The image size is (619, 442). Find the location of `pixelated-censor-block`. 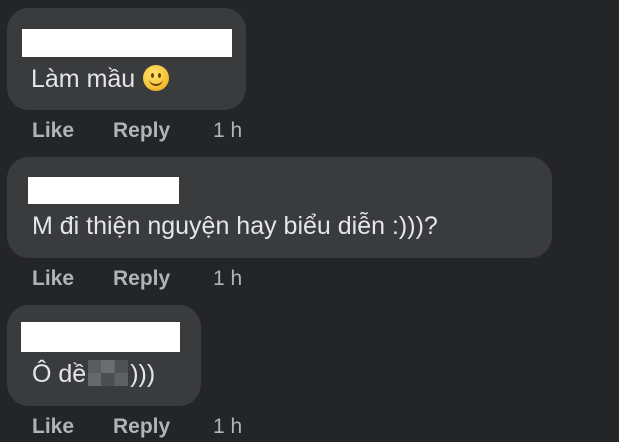

pixelated-censor-block is located at coordinates (108, 373).